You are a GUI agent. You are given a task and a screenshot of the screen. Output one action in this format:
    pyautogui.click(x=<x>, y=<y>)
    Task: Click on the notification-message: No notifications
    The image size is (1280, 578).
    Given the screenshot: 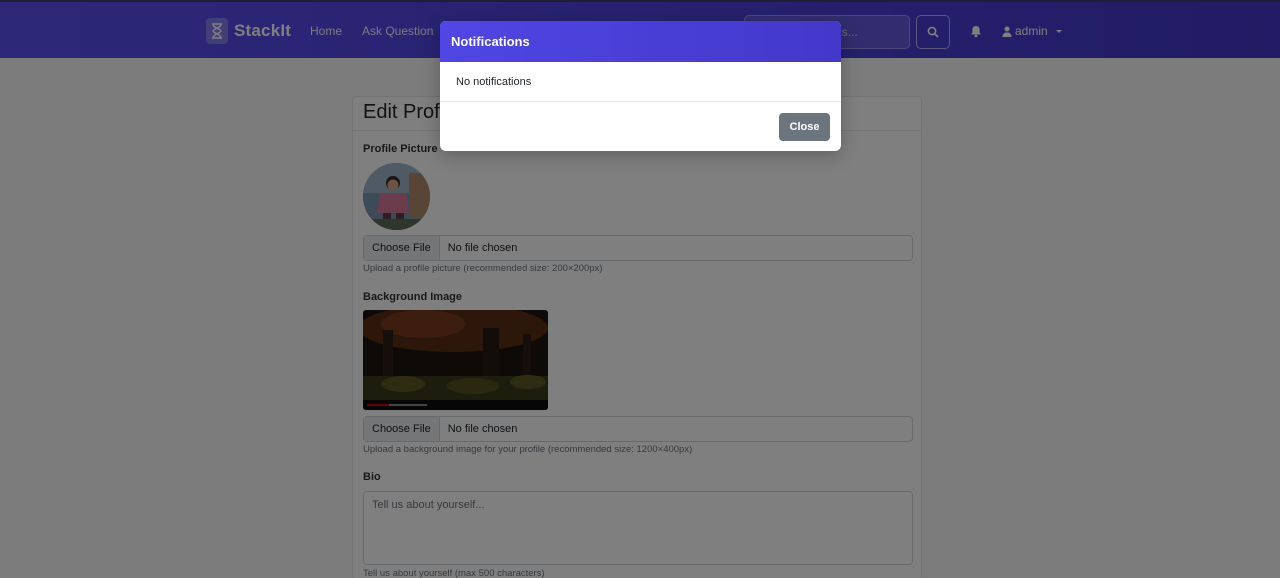 What is the action you would take?
    pyautogui.click(x=494, y=81)
    